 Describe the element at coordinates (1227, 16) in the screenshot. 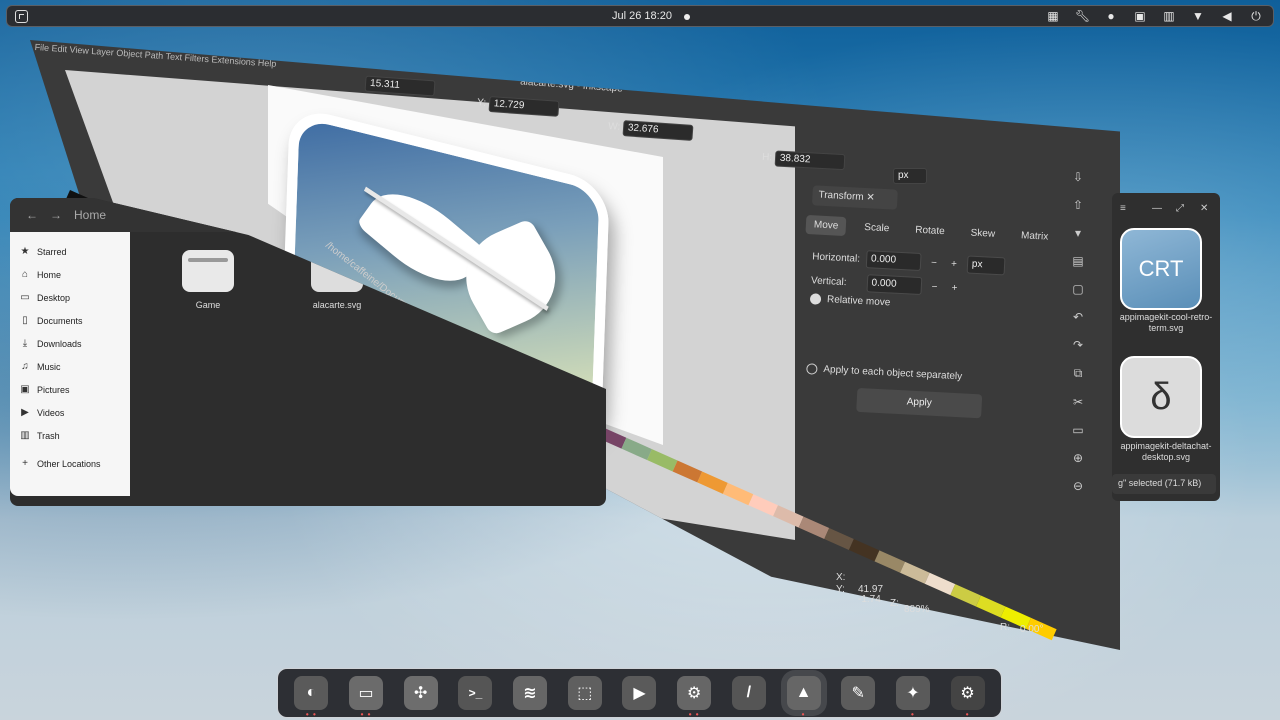

I see `volume-icon: ◀` at that location.